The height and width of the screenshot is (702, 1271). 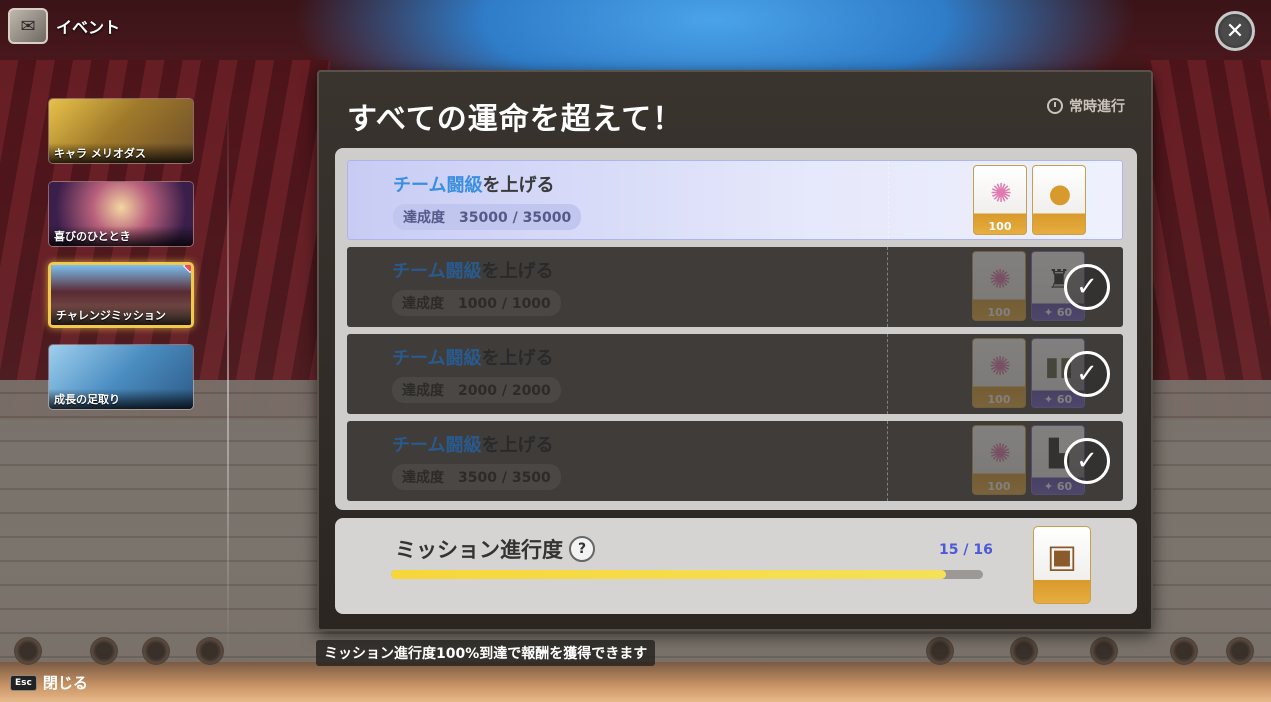 What do you see at coordinates (515, 119) in the screenshot?
I see `panel-title: すべての運命を超えて！` at bounding box center [515, 119].